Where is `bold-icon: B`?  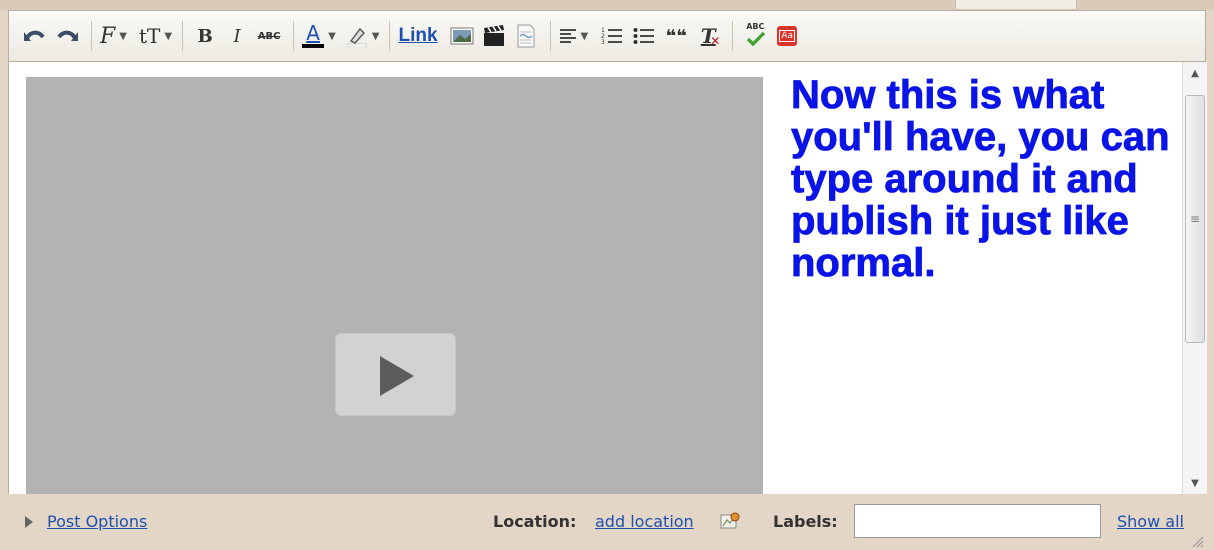
bold-icon: B is located at coordinates (205, 36).